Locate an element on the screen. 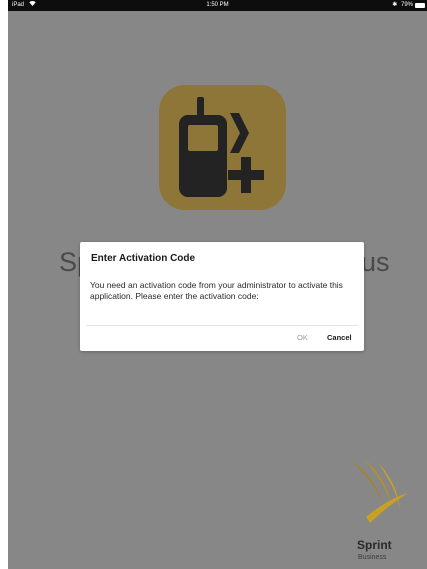 This screenshot has width=427, height=569. app-logo-icon is located at coordinates (222, 147).